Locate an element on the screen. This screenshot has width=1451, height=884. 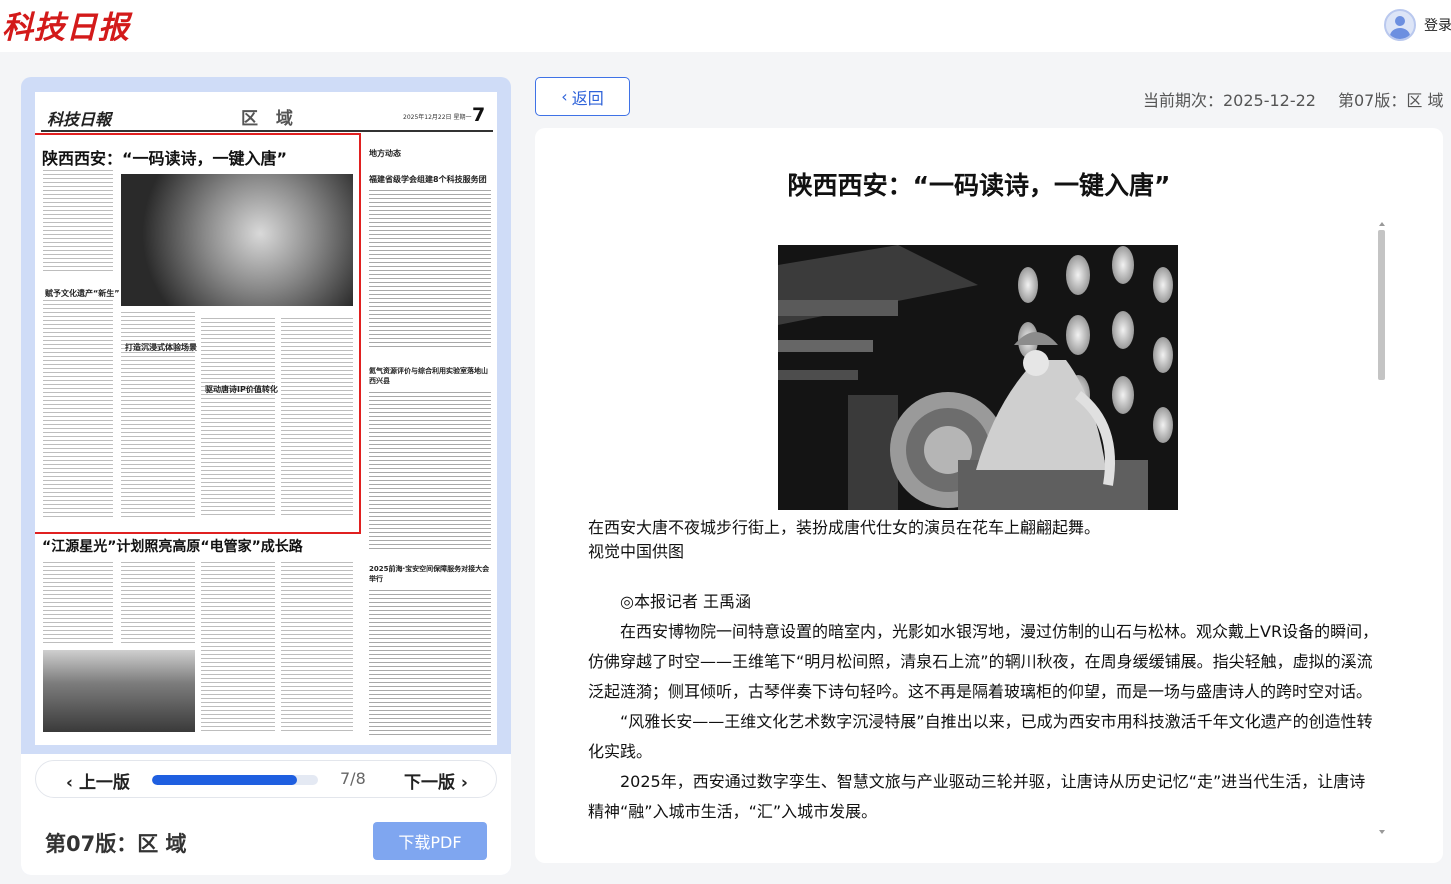
page-pager: ‹ 上一版 7/8 下一版 › is located at coordinates (266, 779).